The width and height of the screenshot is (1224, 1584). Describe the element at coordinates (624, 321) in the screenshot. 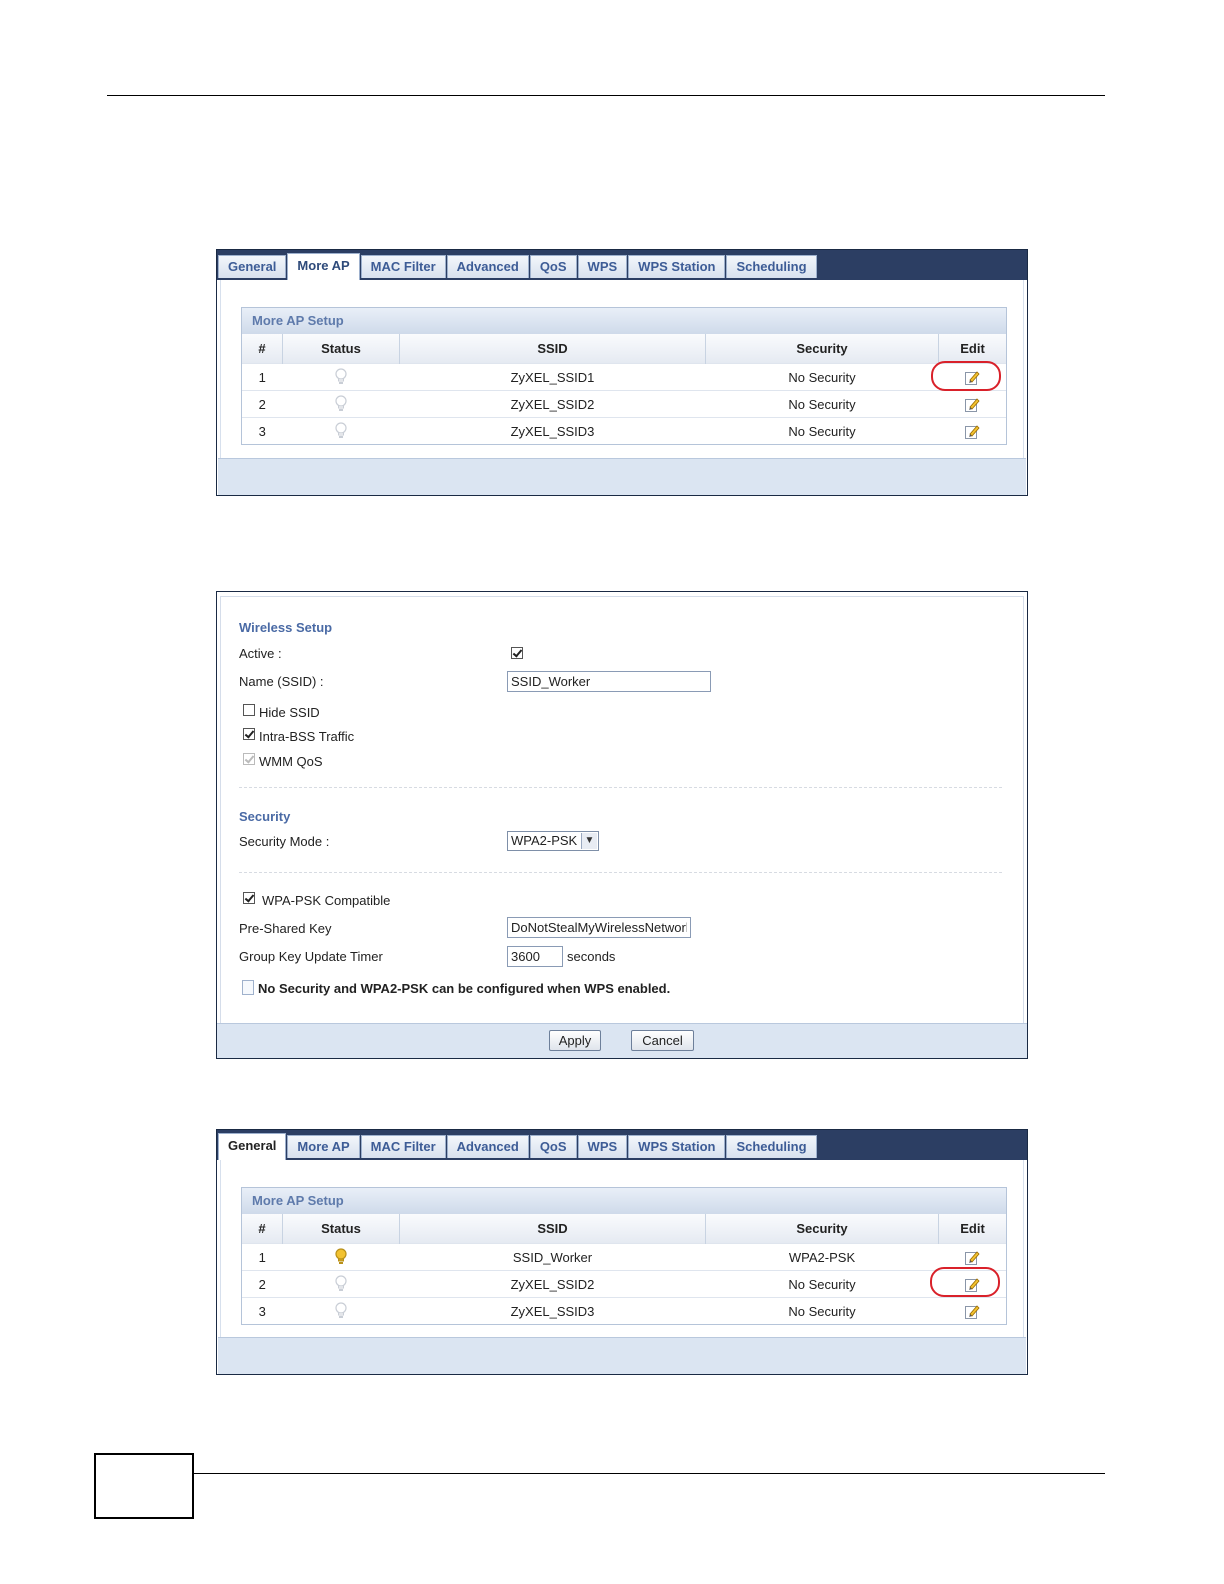

I see `table-title: More AP Setup` at that location.